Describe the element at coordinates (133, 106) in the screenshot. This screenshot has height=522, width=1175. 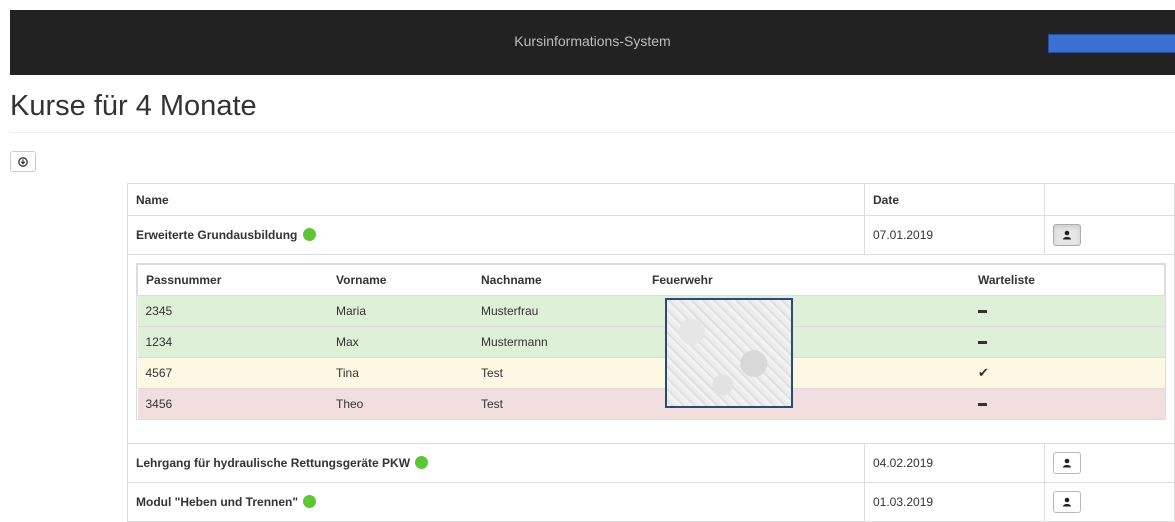
I see `page-title: Kurse für 4 Monate` at that location.